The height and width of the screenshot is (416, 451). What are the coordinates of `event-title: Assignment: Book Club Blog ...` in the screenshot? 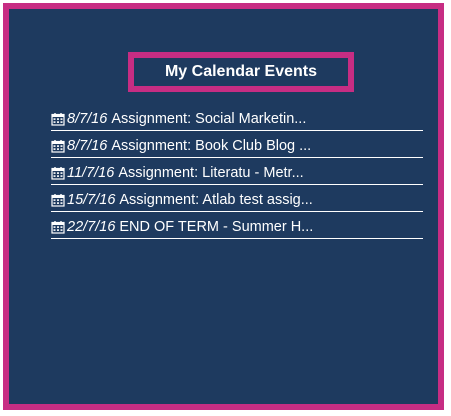 It's located at (211, 146).